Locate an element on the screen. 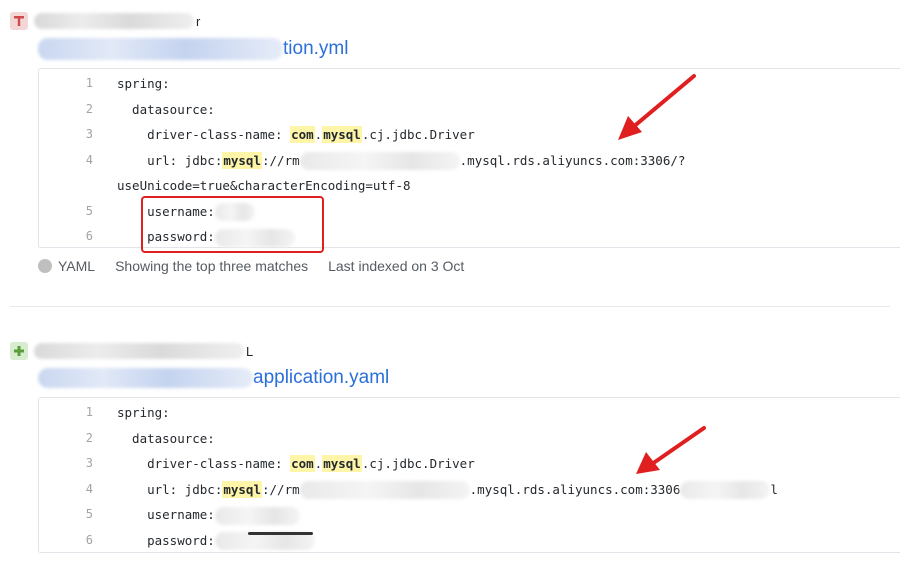 Image resolution: width=900 pixels, height=564 pixels. code-token: useUnicode=true&characterEncoding=utf-8 is located at coordinates (264, 185).